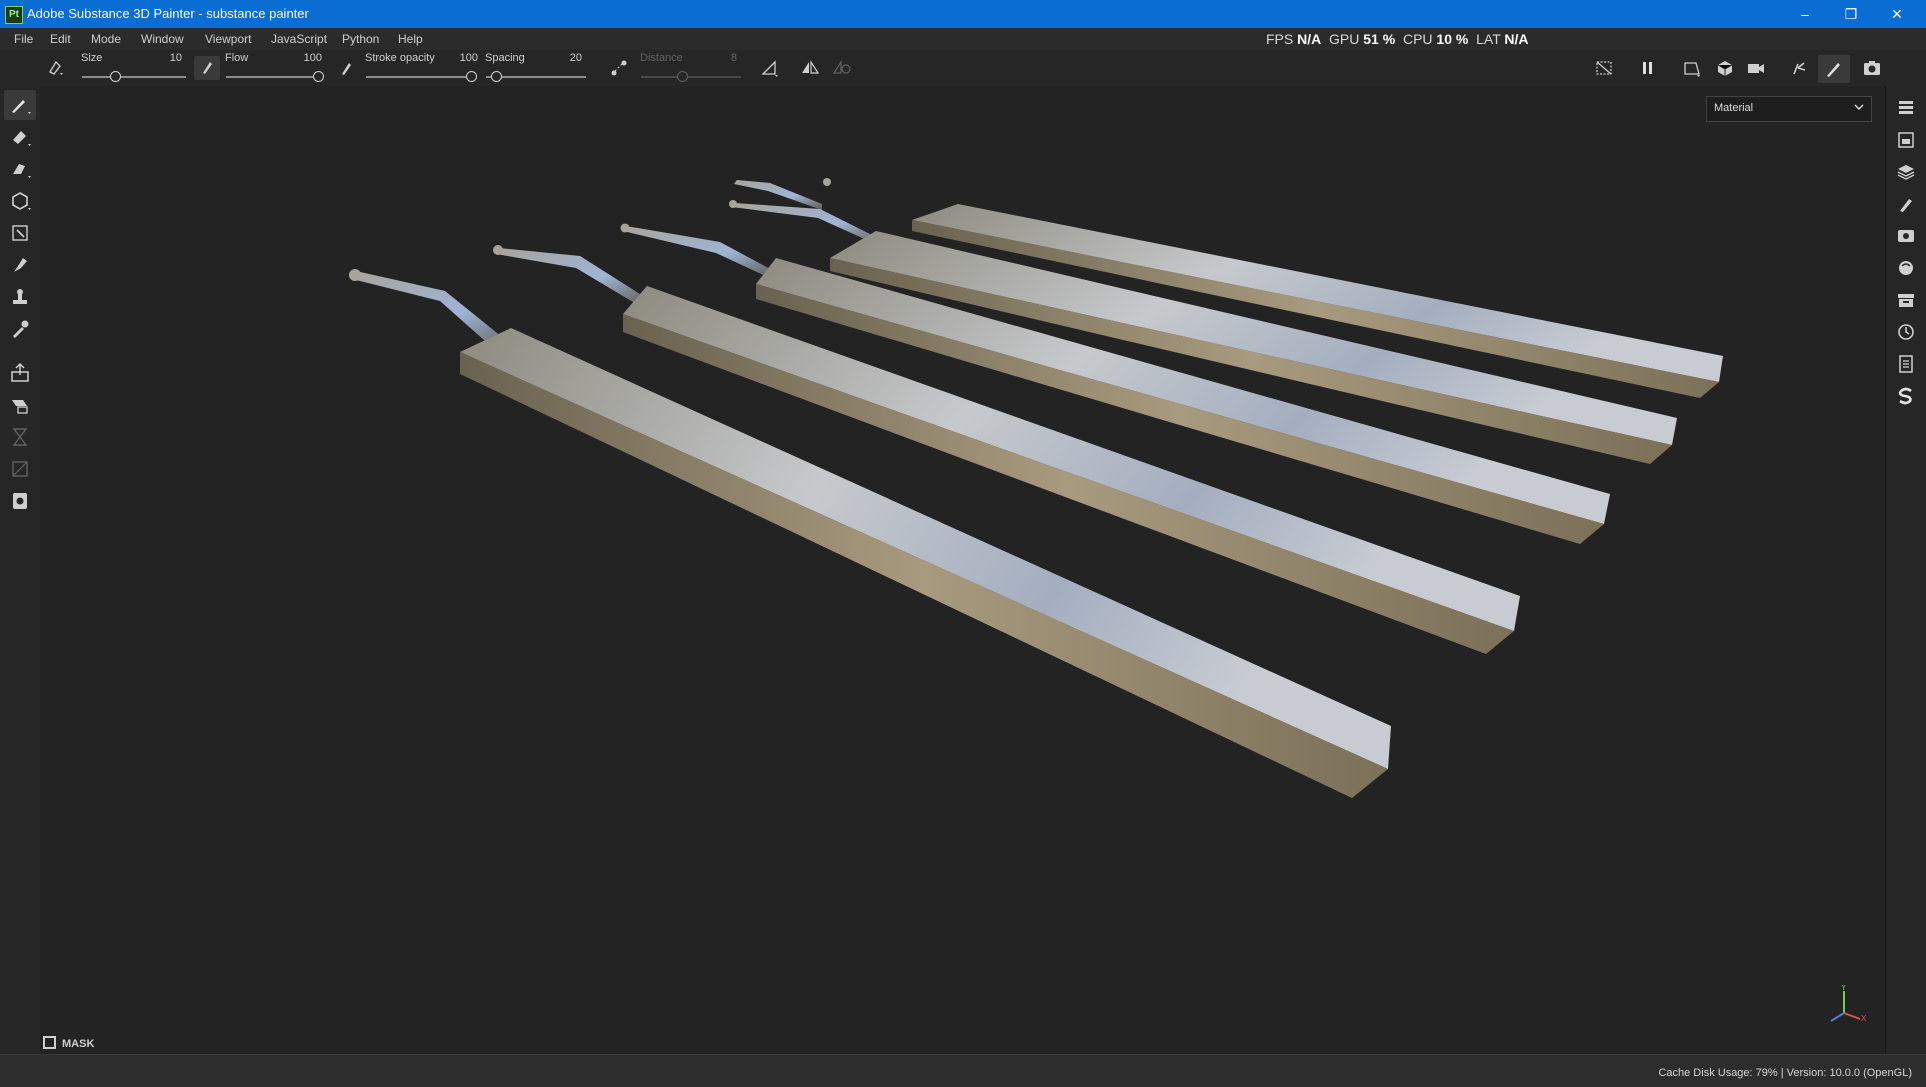 This screenshot has width=1926, height=1087. What do you see at coordinates (167, 58) in the screenshot?
I see `size-value: 10` at bounding box center [167, 58].